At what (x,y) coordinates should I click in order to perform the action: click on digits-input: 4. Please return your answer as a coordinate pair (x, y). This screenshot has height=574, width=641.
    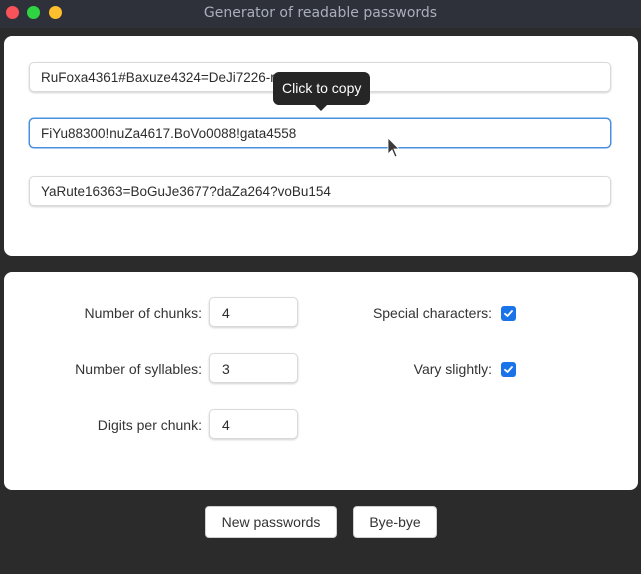
    Looking at the image, I should click on (253, 424).